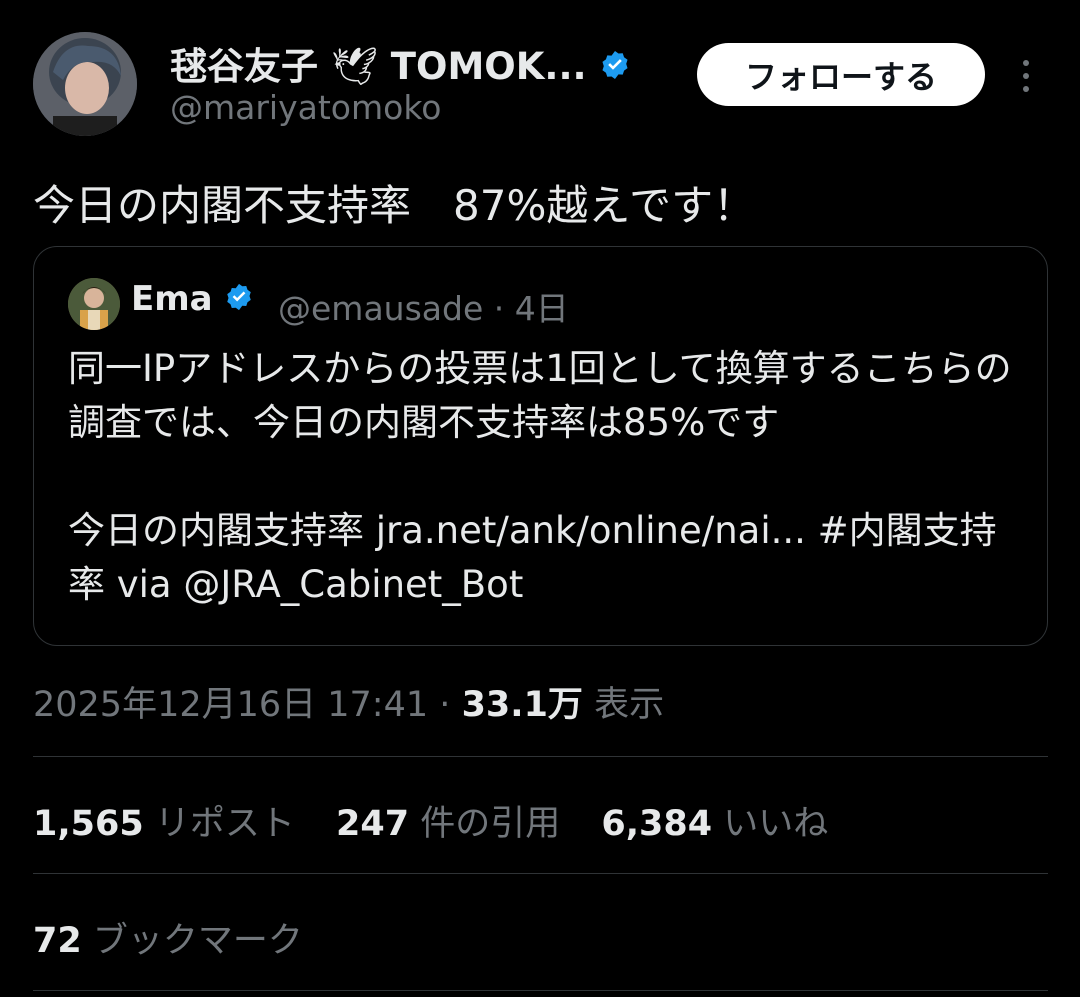 Image resolution: width=1080 pixels, height=997 pixels. I want to click on quotes-stat: 247 件の引用, so click(453, 824).